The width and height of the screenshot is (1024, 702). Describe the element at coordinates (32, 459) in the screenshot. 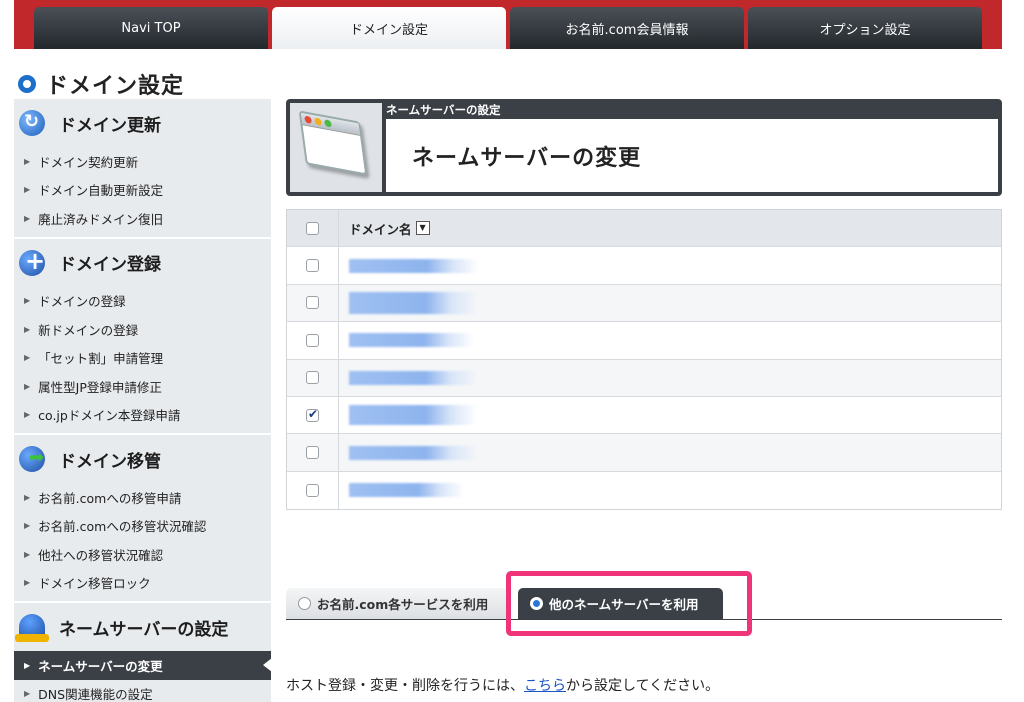

I see `transfer-globe-icon` at that location.